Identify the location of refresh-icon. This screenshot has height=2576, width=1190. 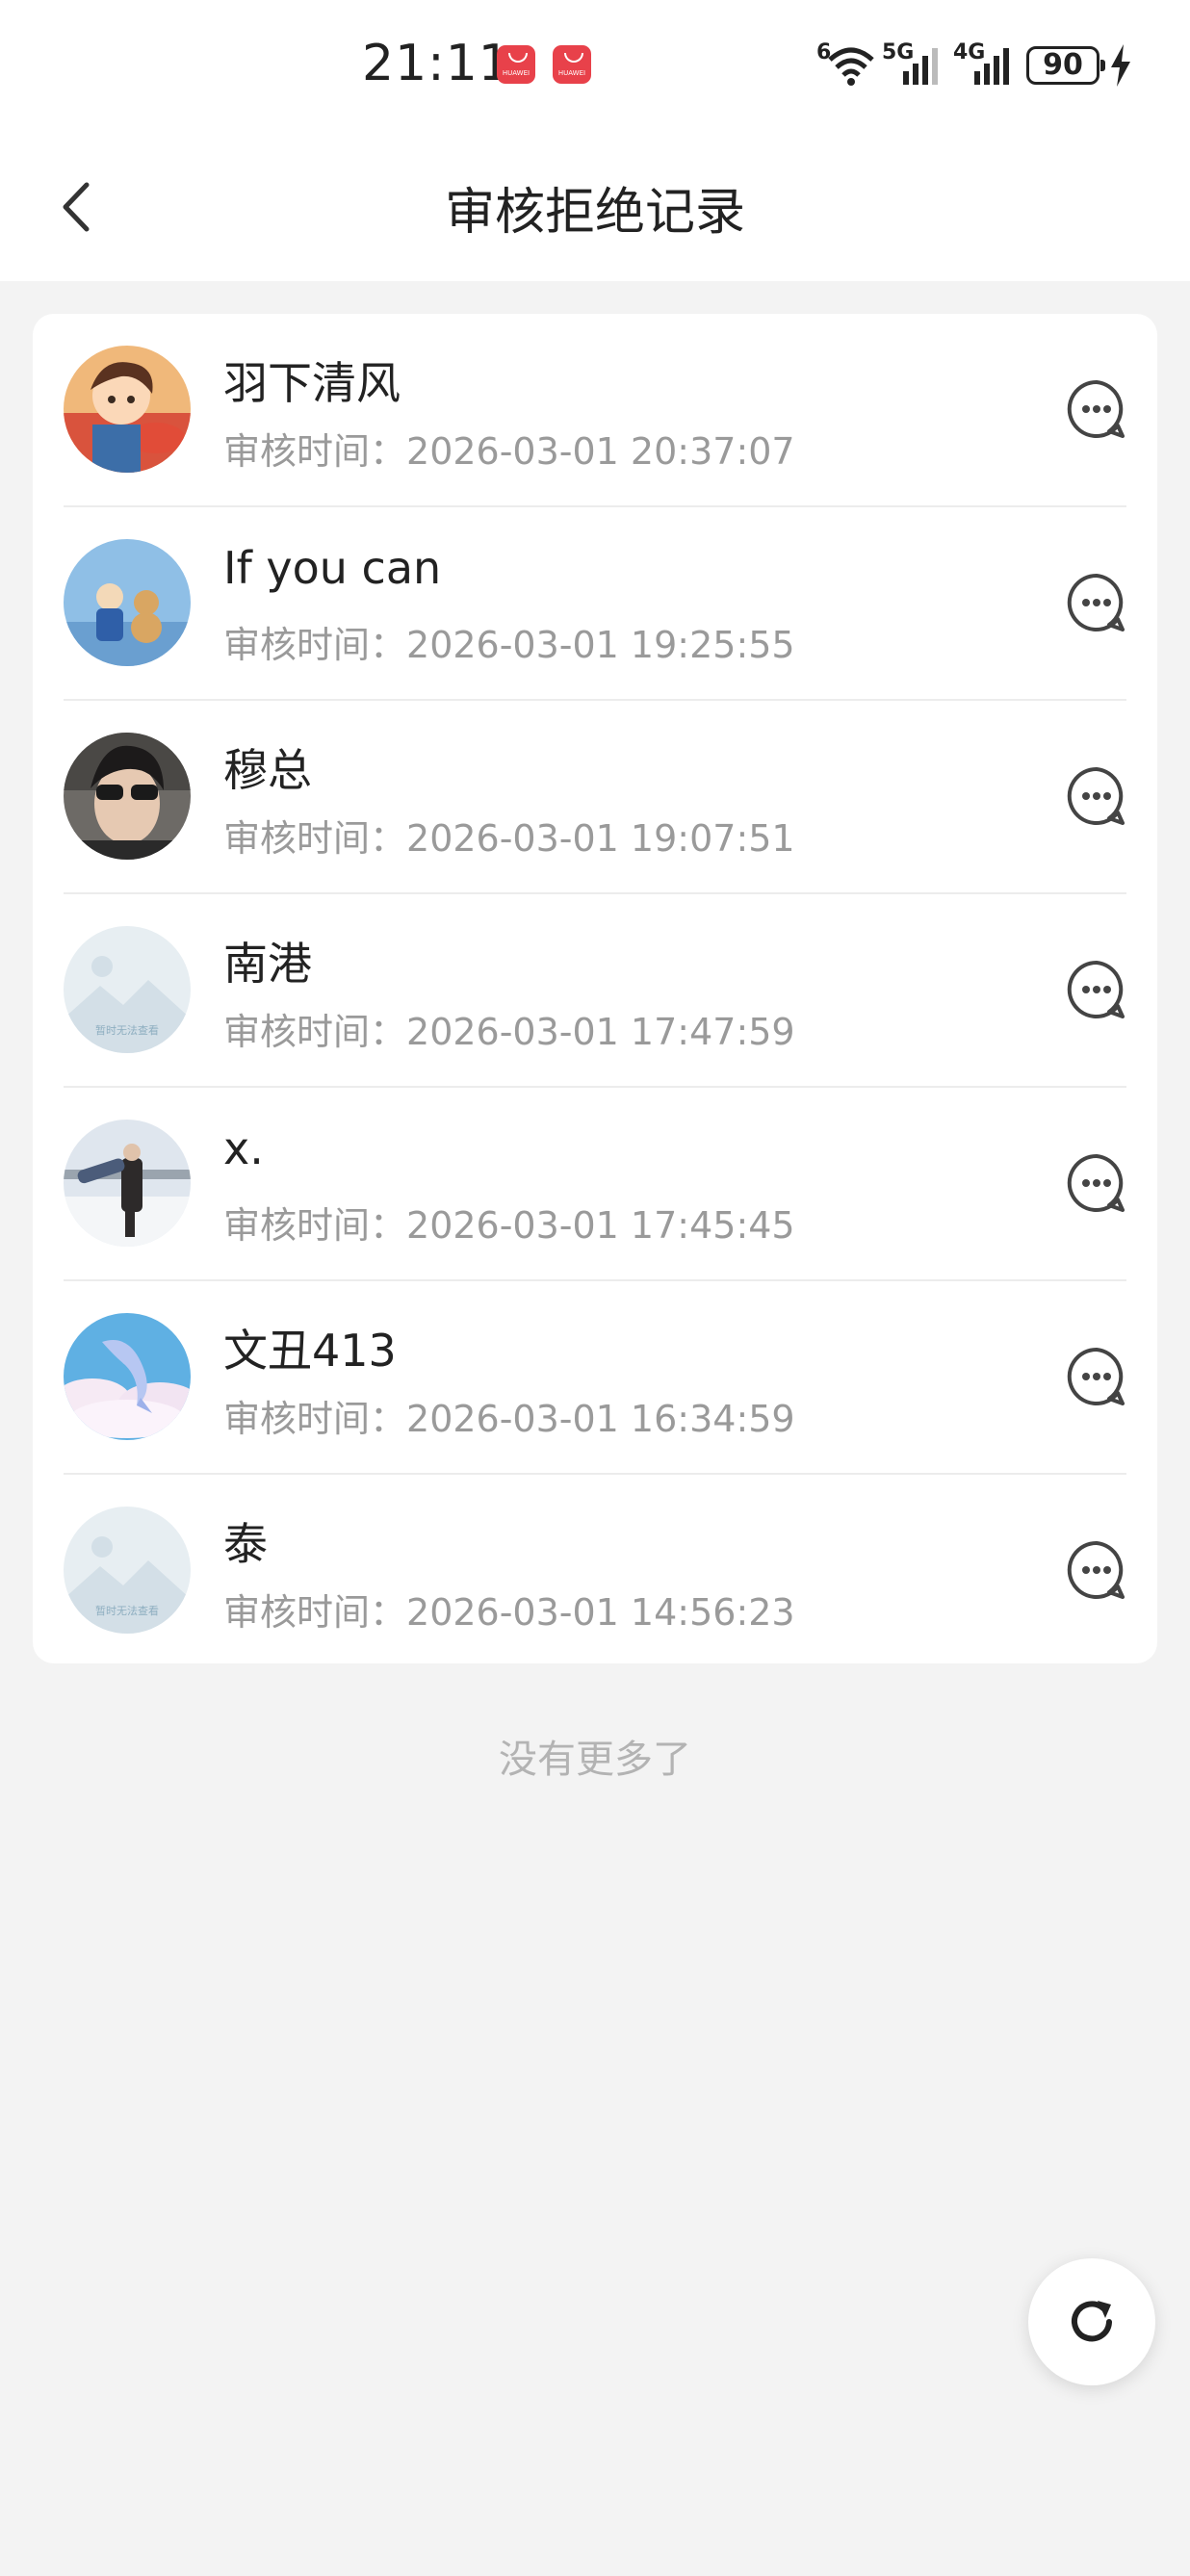
(1092, 2321).